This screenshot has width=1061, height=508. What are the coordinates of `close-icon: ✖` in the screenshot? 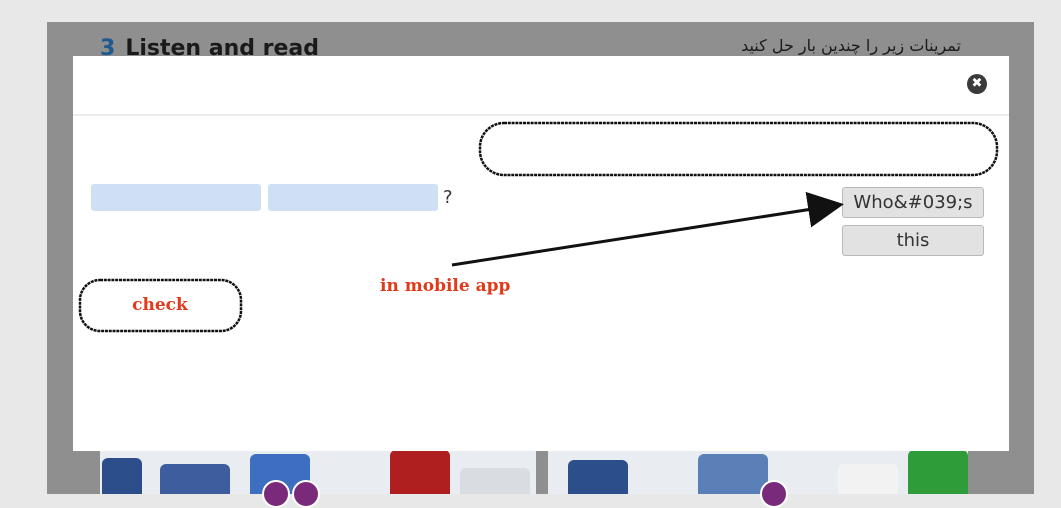 It's located at (977, 84).